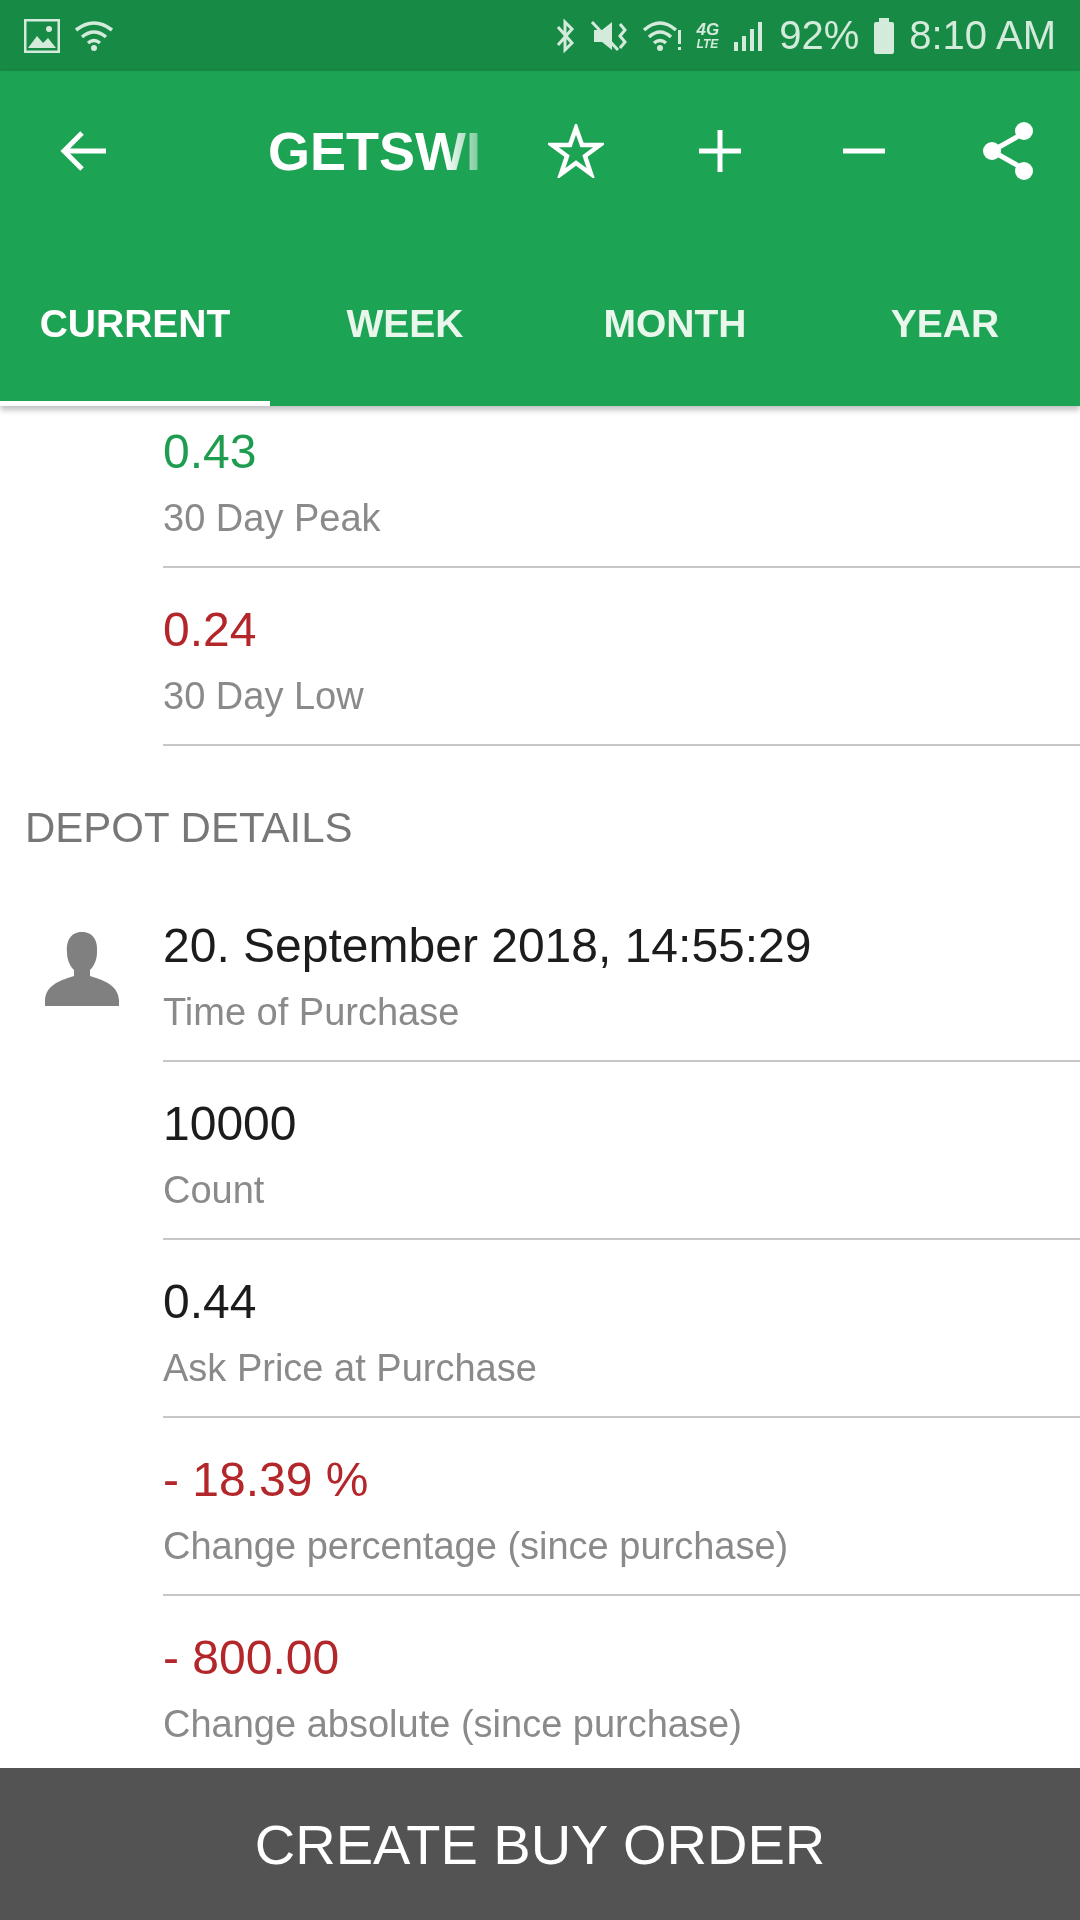  Describe the element at coordinates (42, 35) in the screenshot. I see `image-icon` at that location.